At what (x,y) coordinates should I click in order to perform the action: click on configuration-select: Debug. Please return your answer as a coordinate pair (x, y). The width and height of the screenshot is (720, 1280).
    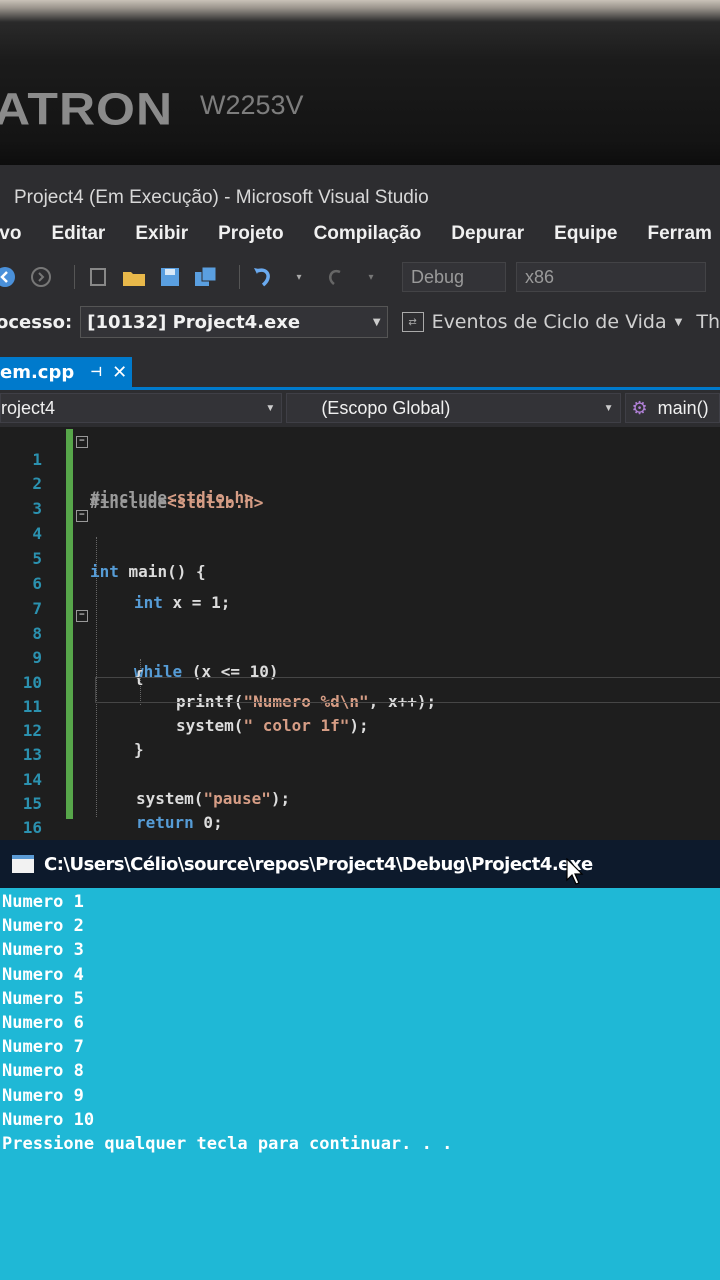
    Looking at the image, I should click on (454, 277).